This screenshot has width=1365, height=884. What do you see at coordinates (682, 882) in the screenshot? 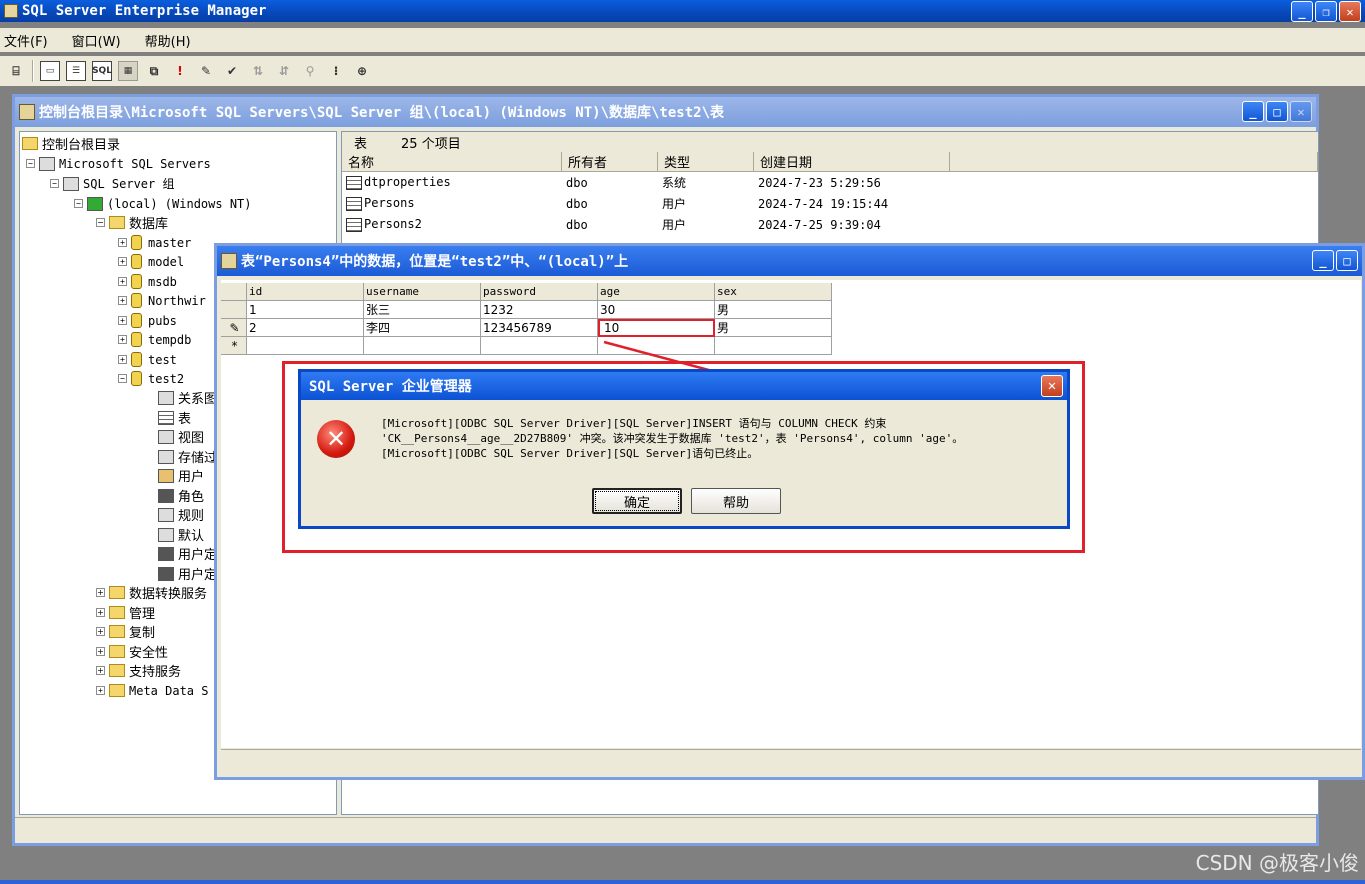
I see `taskbar-strip` at bounding box center [682, 882].